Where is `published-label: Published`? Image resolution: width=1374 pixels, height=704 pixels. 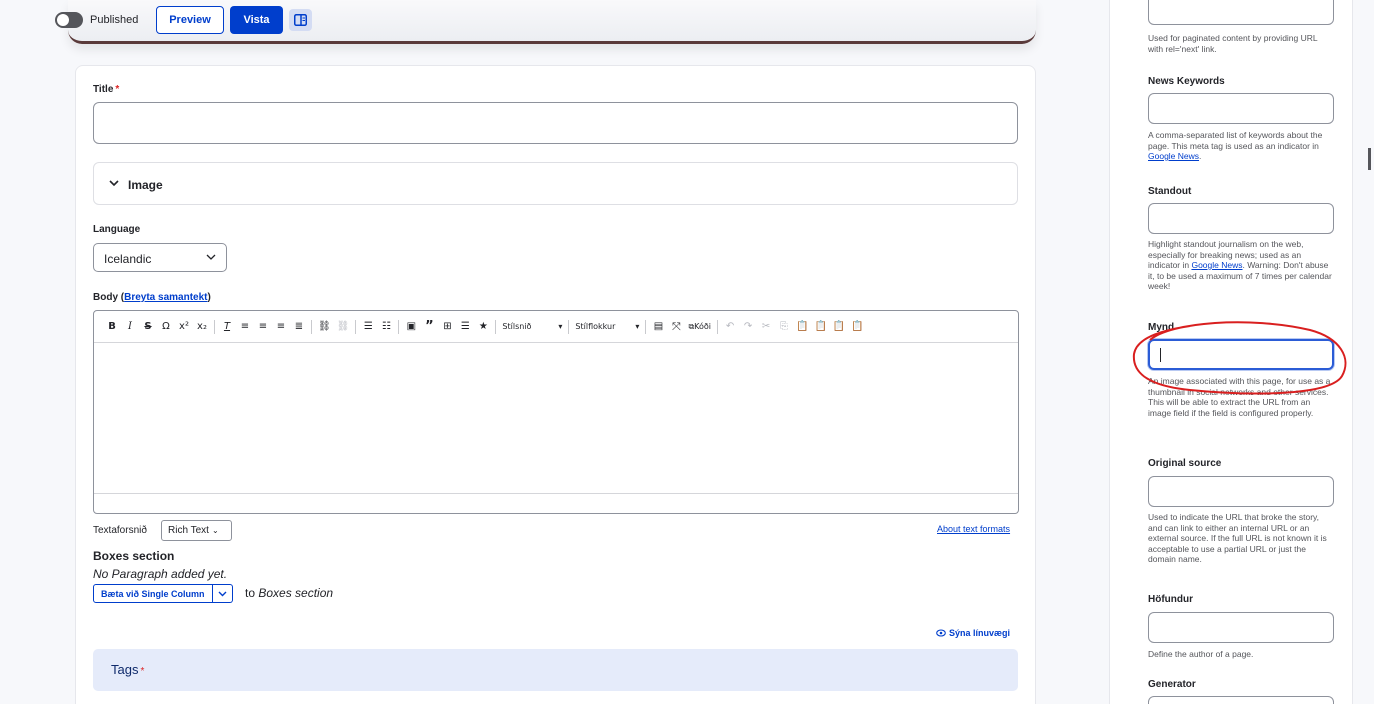
published-label: Published is located at coordinates (114, 20).